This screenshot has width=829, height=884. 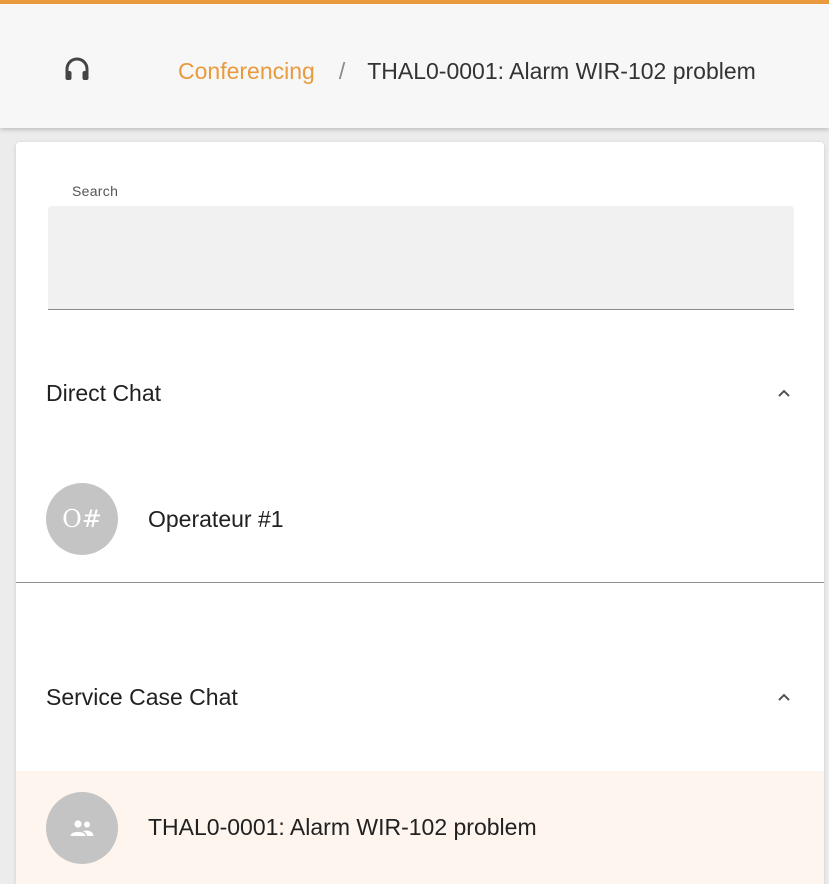 I want to click on service-case-chat-item: THAL0-0001: Alarm WIR-102 problem, so click(x=420, y=827).